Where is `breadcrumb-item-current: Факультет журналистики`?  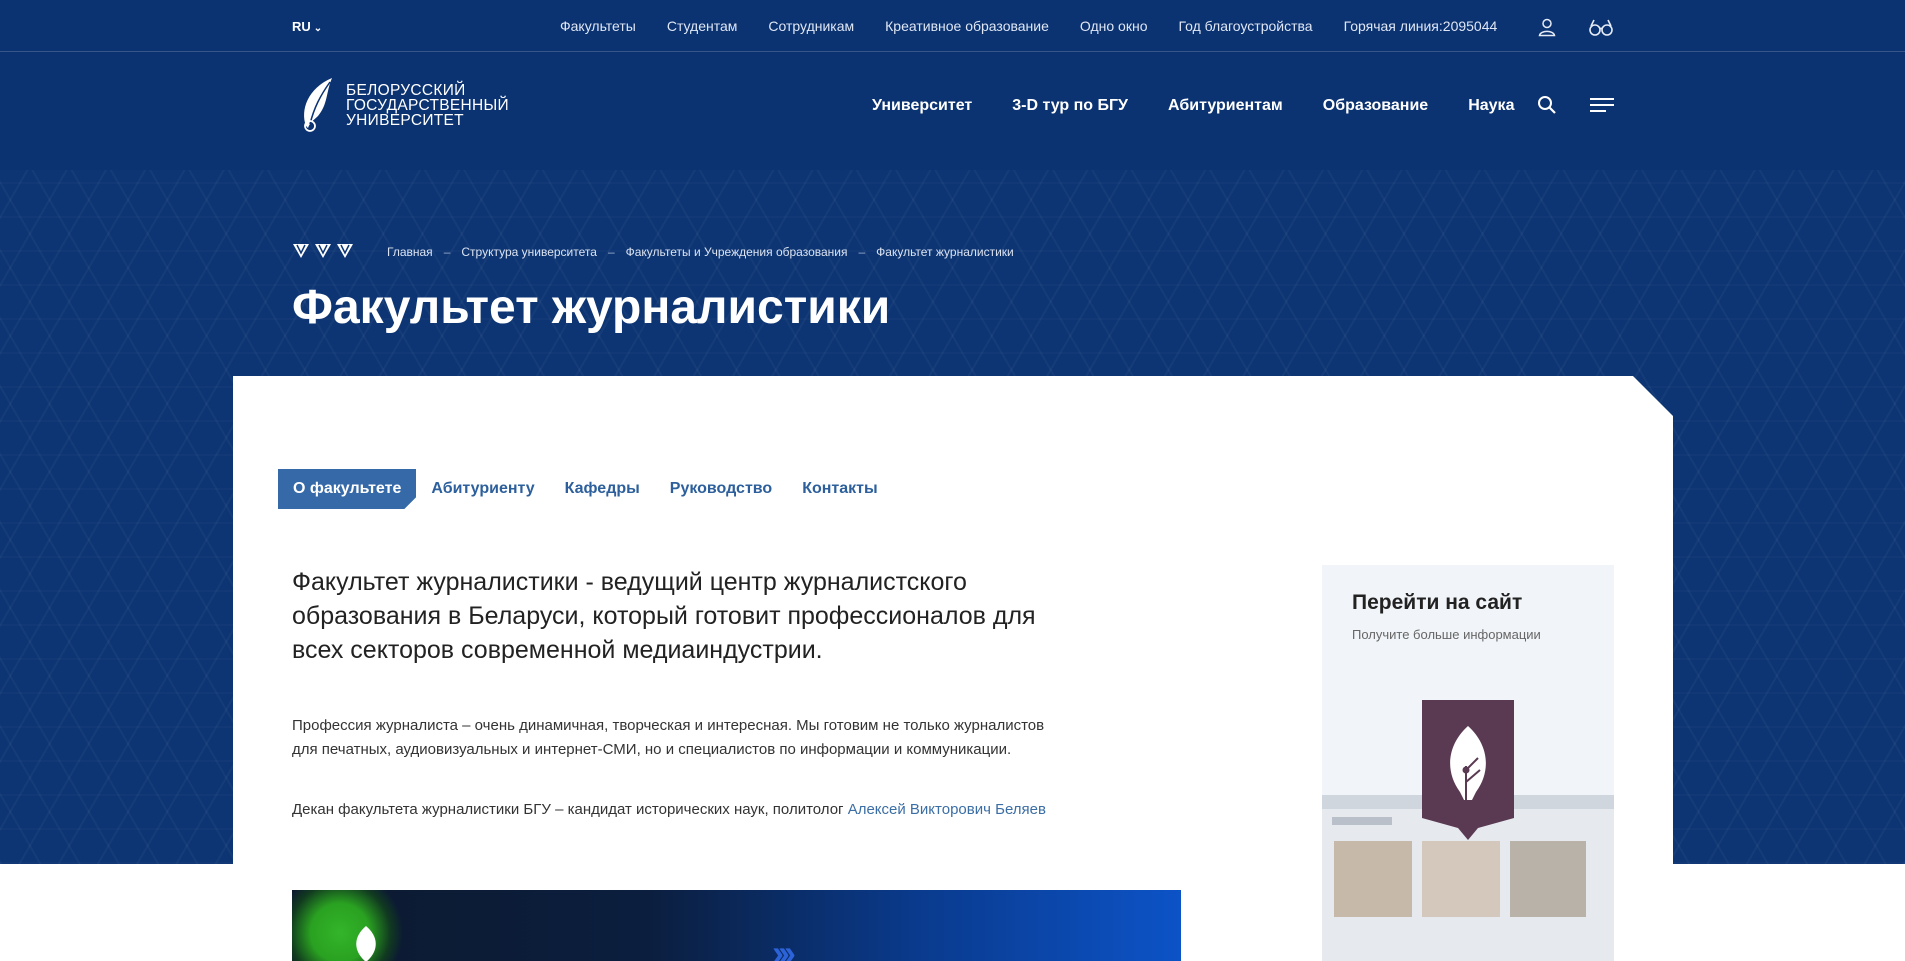
breadcrumb-item-current: Факультет журналистики is located at coordinates (945, 252).